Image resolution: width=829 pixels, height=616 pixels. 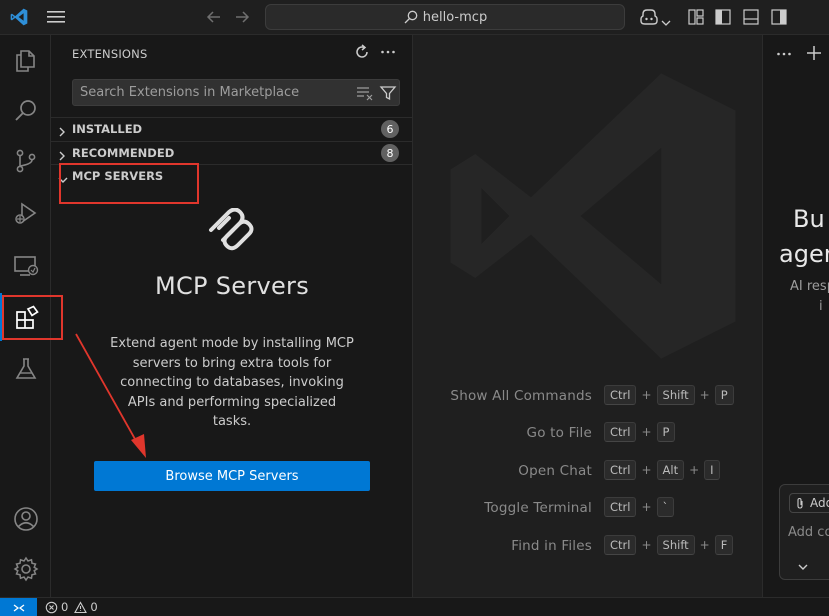 I want to click on remote-explorer-icon, so click(x=25, y=266).